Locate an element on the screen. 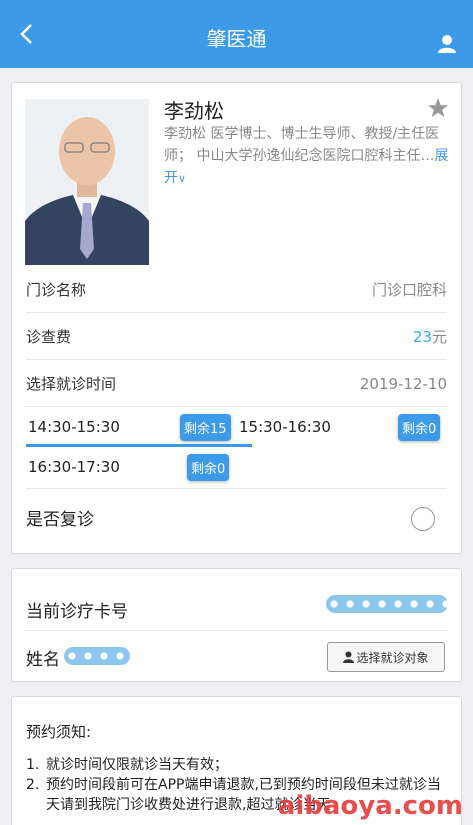  card-number-masked is located at coordinates (387, 604).